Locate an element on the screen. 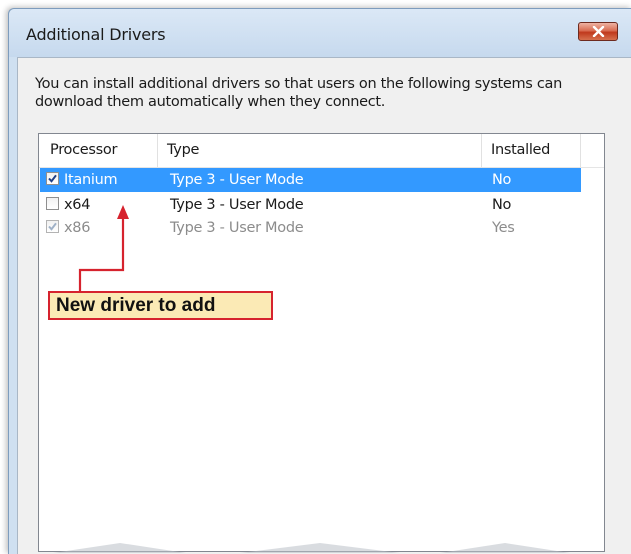  cell-processor: Itanium is located at coordinates (91, 180).